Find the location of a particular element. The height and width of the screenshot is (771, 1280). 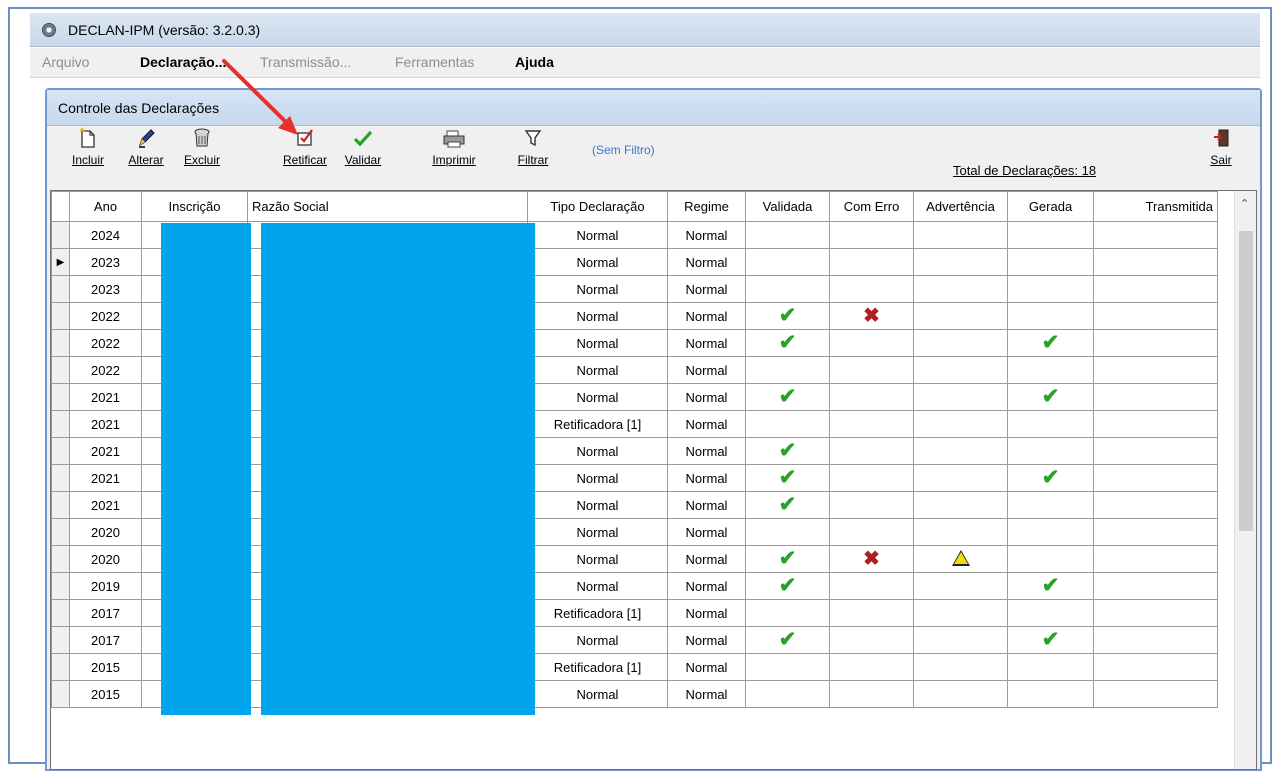

trash-icon is located at coordinates (202, 140).